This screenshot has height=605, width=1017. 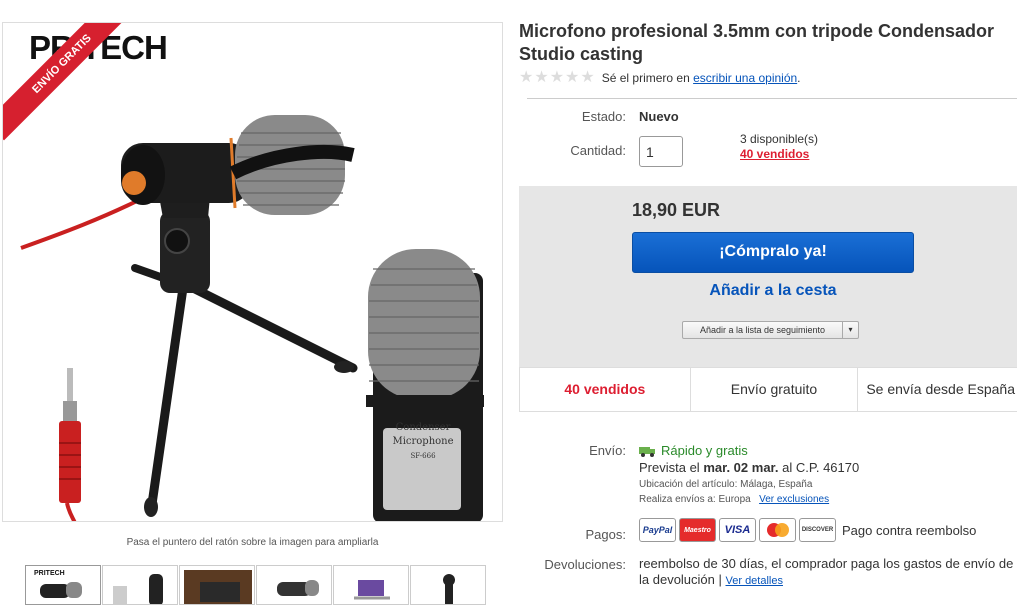 What do you see at coordinates (603, 116) in the screenshot?
I see `condition-label: Estado:` at bounding box center [603, 116].